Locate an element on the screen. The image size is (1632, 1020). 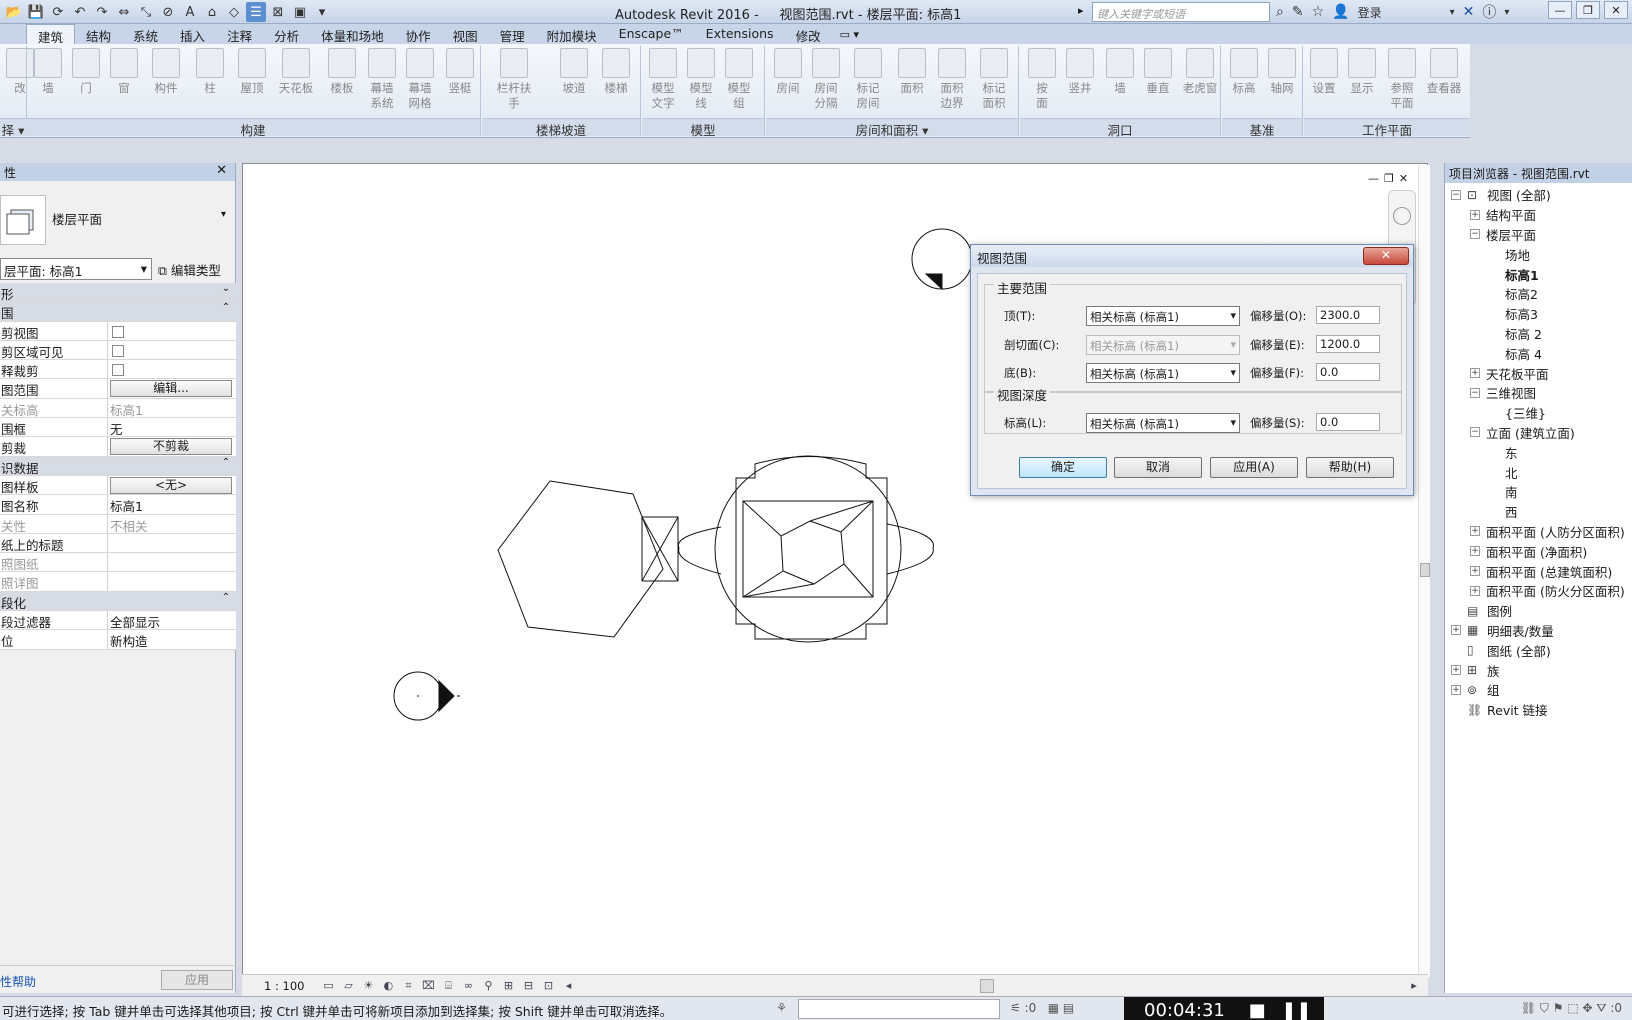
ribbon-button: 门 is located at coordinates (86, 84).